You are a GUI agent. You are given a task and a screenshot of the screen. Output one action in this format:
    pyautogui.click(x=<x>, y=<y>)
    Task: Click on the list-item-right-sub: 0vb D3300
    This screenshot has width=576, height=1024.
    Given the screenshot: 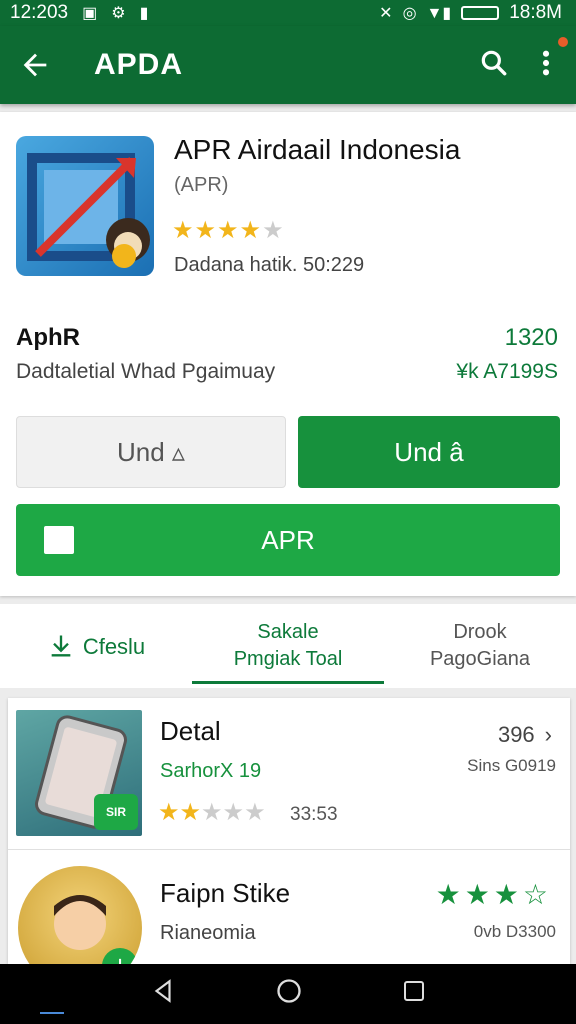 What is the action you would take?
    pyautogui.click(x=514, y=931)
    